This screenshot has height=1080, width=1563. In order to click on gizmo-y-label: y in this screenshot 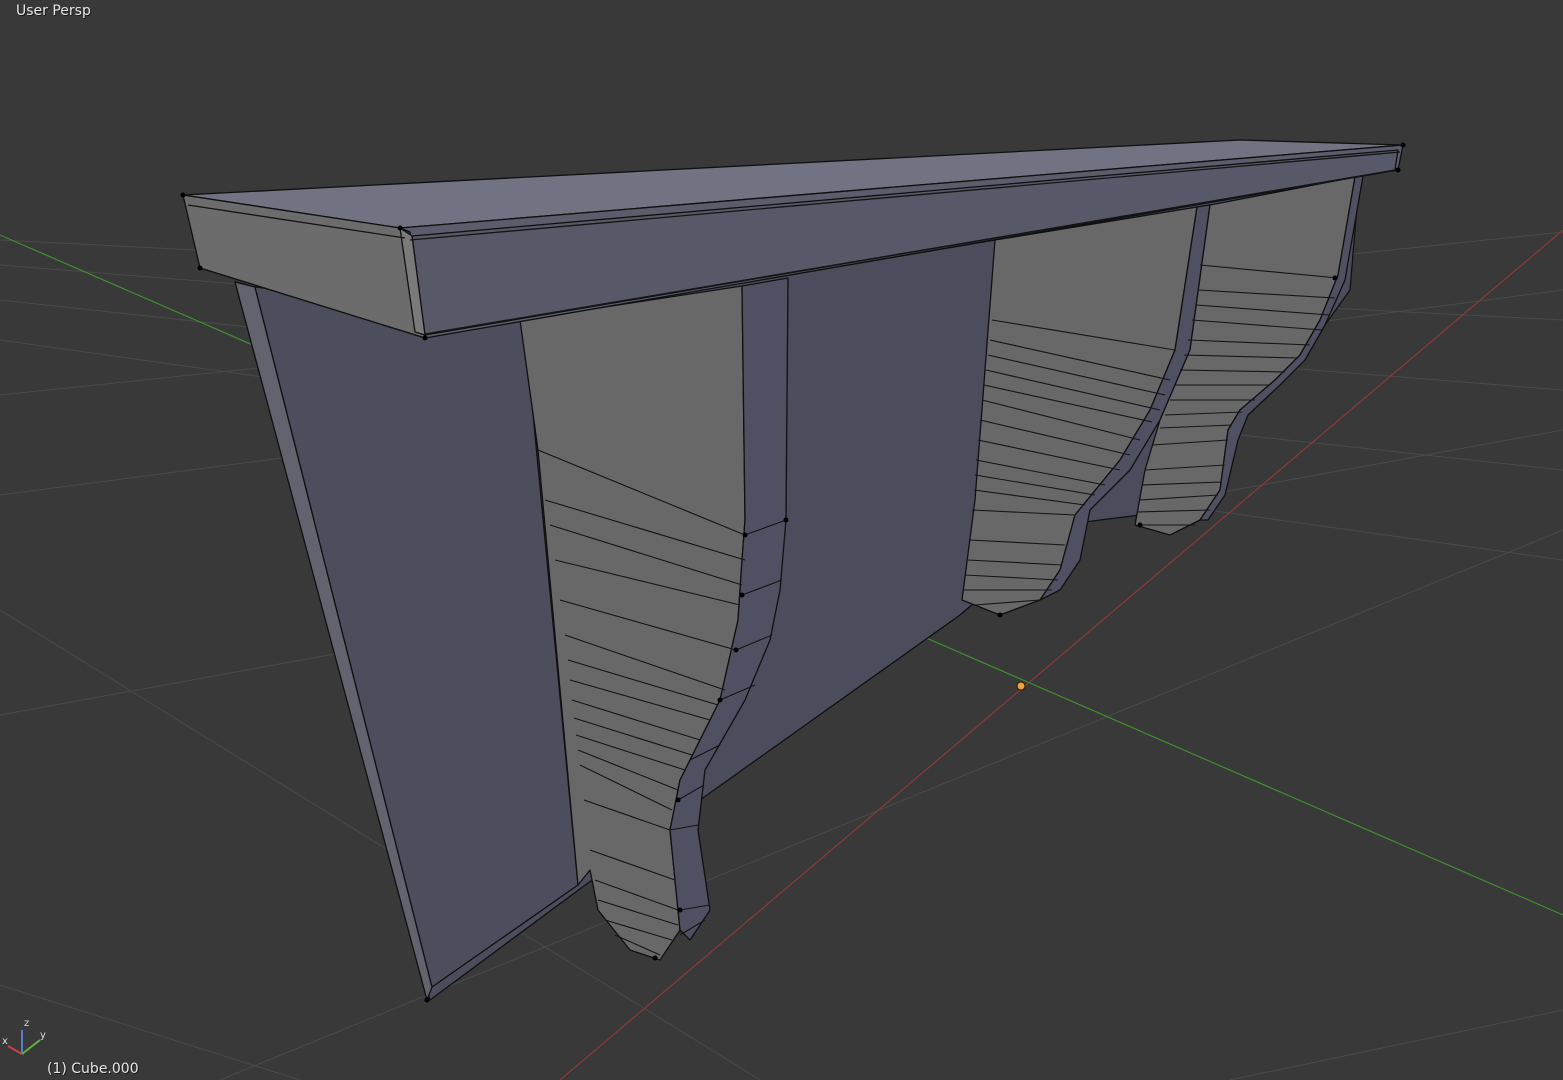, I will do `click(43, 1035)`.